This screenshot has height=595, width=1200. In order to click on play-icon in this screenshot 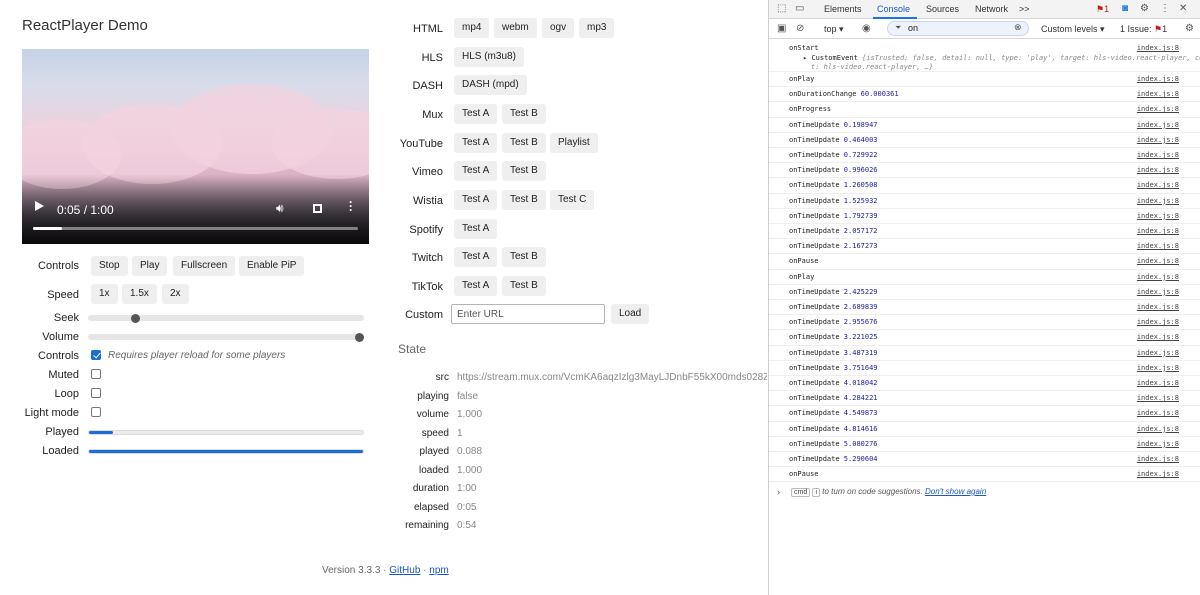, I will do `click(39, 206)`.